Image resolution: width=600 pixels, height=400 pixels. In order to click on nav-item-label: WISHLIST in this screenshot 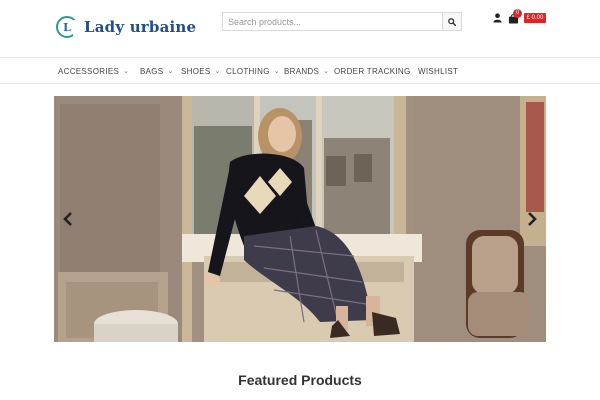, I will do `click(438, 71)`.